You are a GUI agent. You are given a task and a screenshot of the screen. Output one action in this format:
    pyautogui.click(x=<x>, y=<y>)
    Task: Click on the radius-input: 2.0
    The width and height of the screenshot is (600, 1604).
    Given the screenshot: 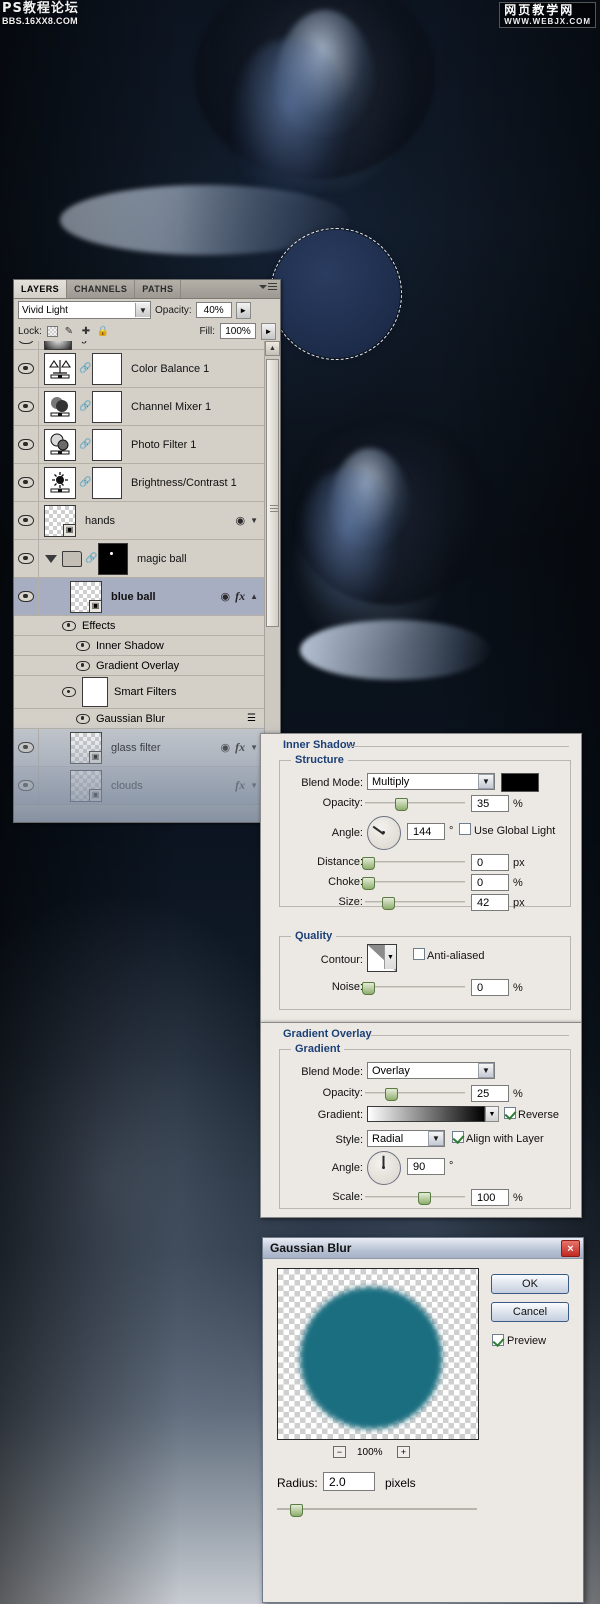 What is the action you would take?
    pyautogui.click(x=349, y=1481)
    